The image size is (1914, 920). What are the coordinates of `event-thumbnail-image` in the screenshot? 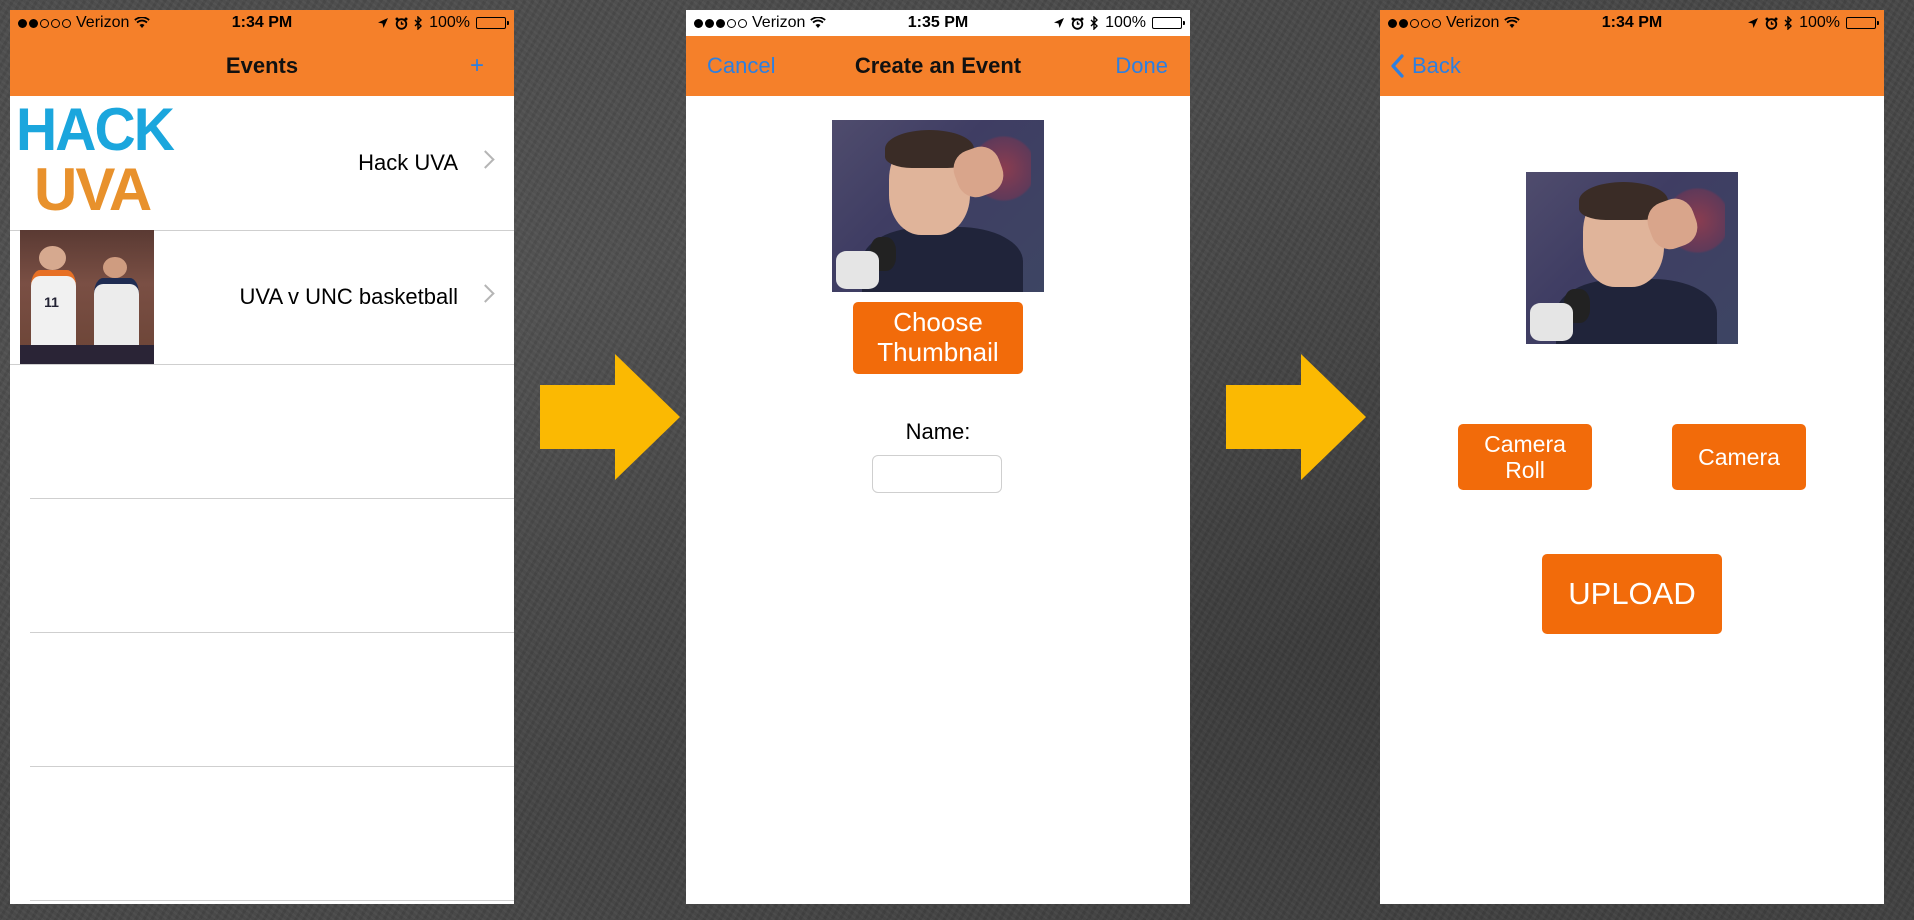 It's located at (938, 206).